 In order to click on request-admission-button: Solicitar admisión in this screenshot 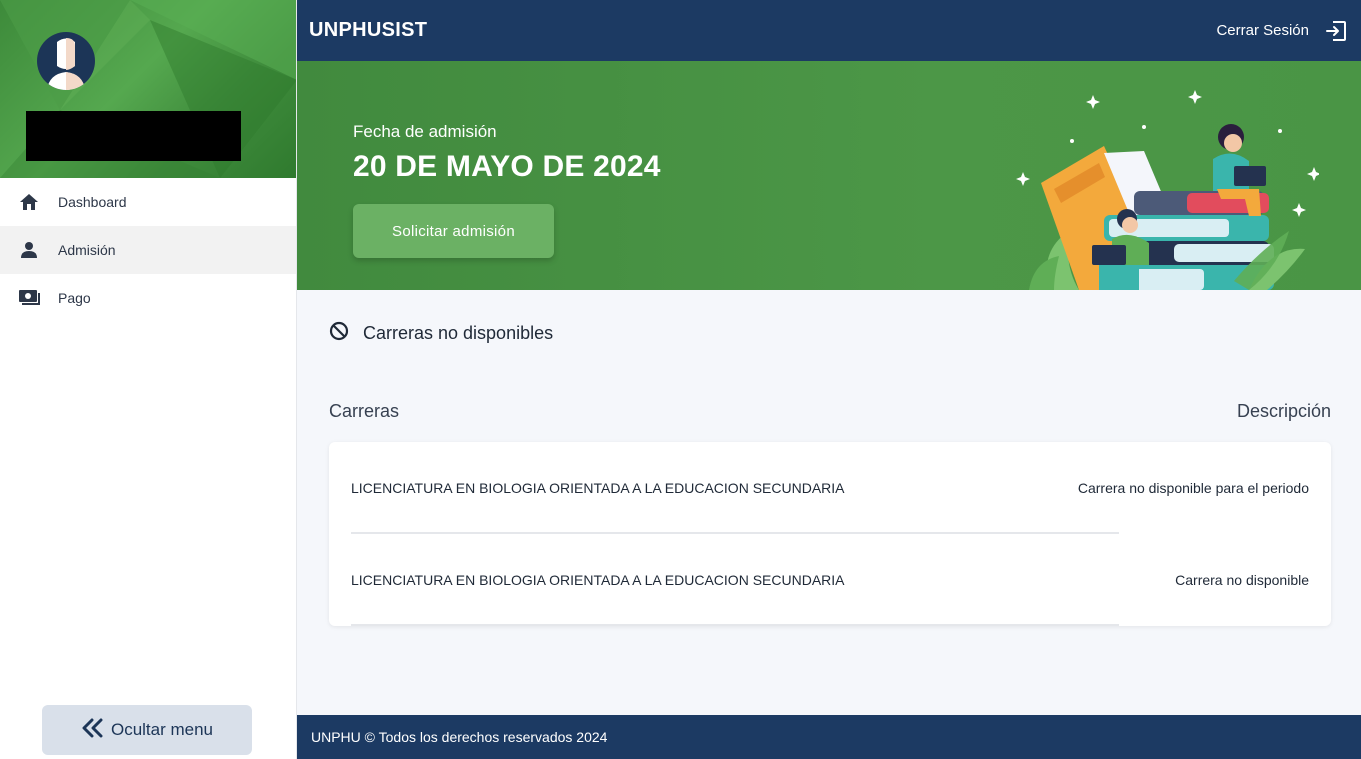, I will do `click(453, 231)`.